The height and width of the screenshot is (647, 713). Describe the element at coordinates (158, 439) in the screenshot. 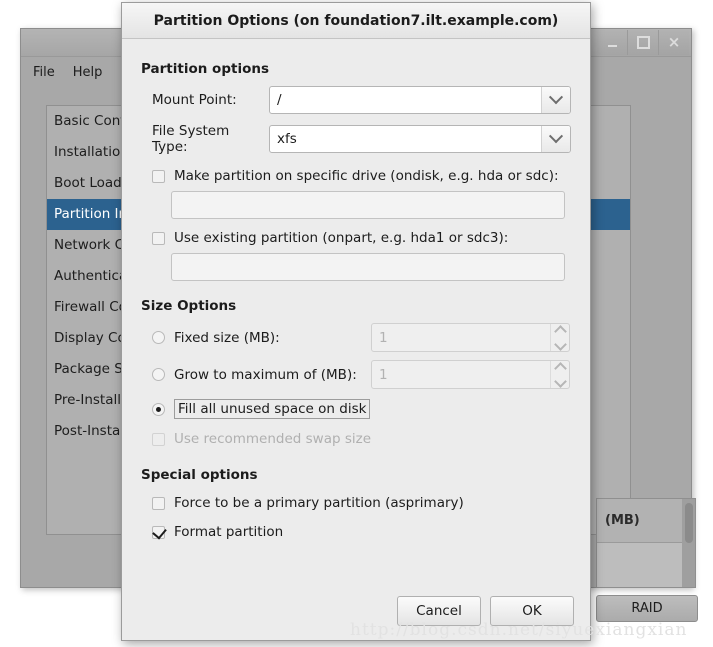

I see `swap-size-checkbox` at that location.